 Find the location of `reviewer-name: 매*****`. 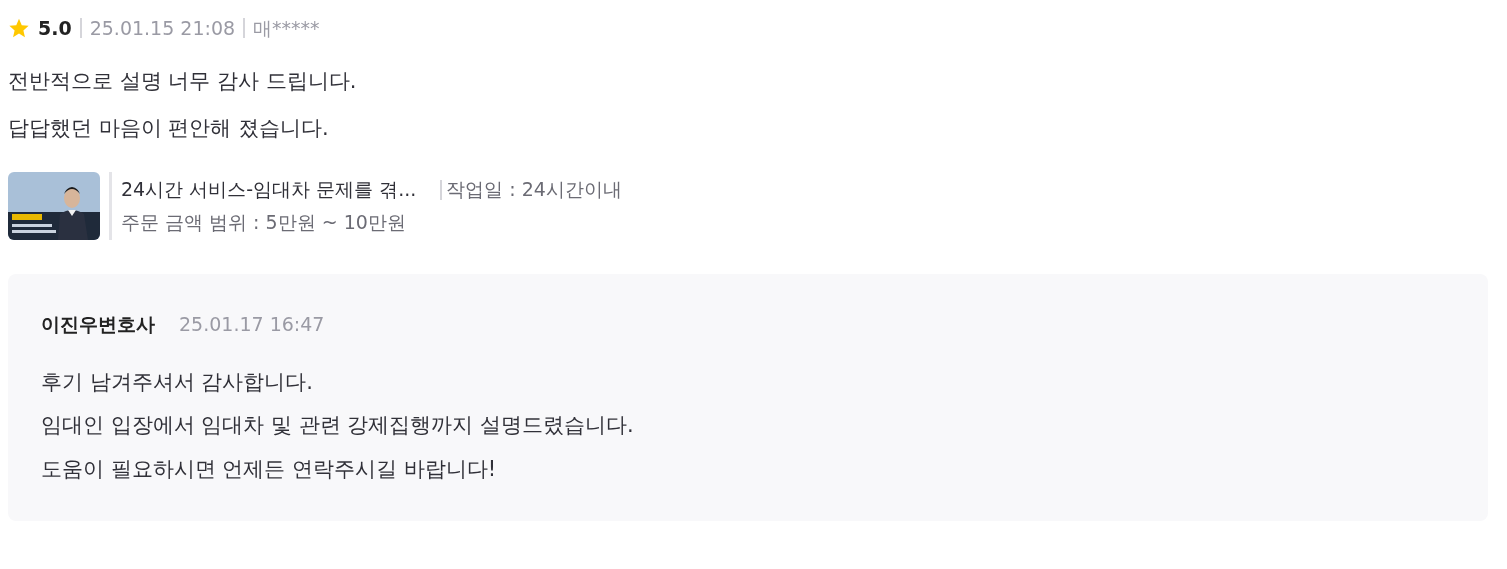

reviewer-name: 매***** is located at coordinates (286, 28).